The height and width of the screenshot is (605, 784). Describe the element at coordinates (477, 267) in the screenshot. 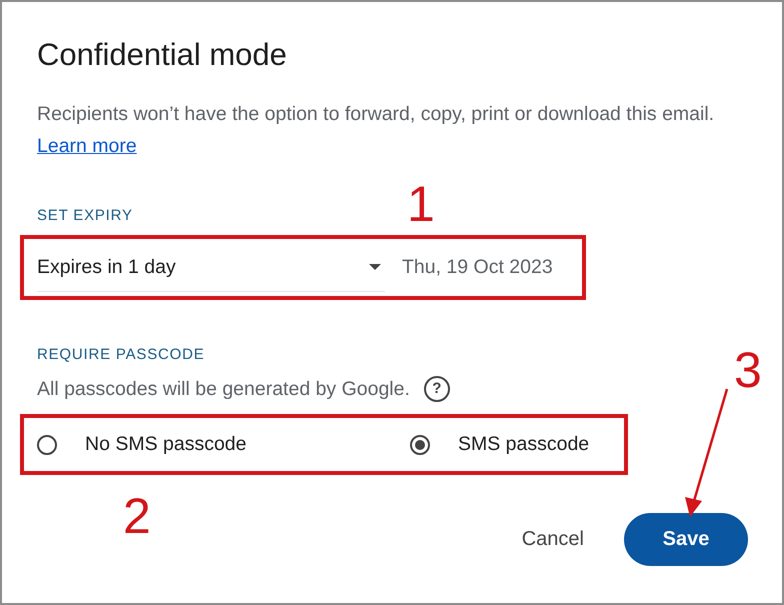

I see `expiry-date: Thu, 19 Oct 2023` at that location.